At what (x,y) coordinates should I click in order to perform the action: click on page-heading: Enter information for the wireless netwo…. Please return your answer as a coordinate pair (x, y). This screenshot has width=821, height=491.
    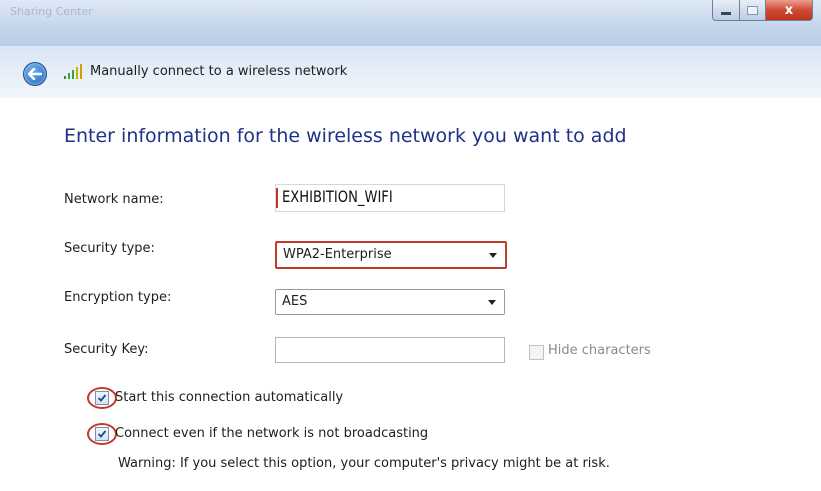
    Looking at the image, I should click on (345, 136).